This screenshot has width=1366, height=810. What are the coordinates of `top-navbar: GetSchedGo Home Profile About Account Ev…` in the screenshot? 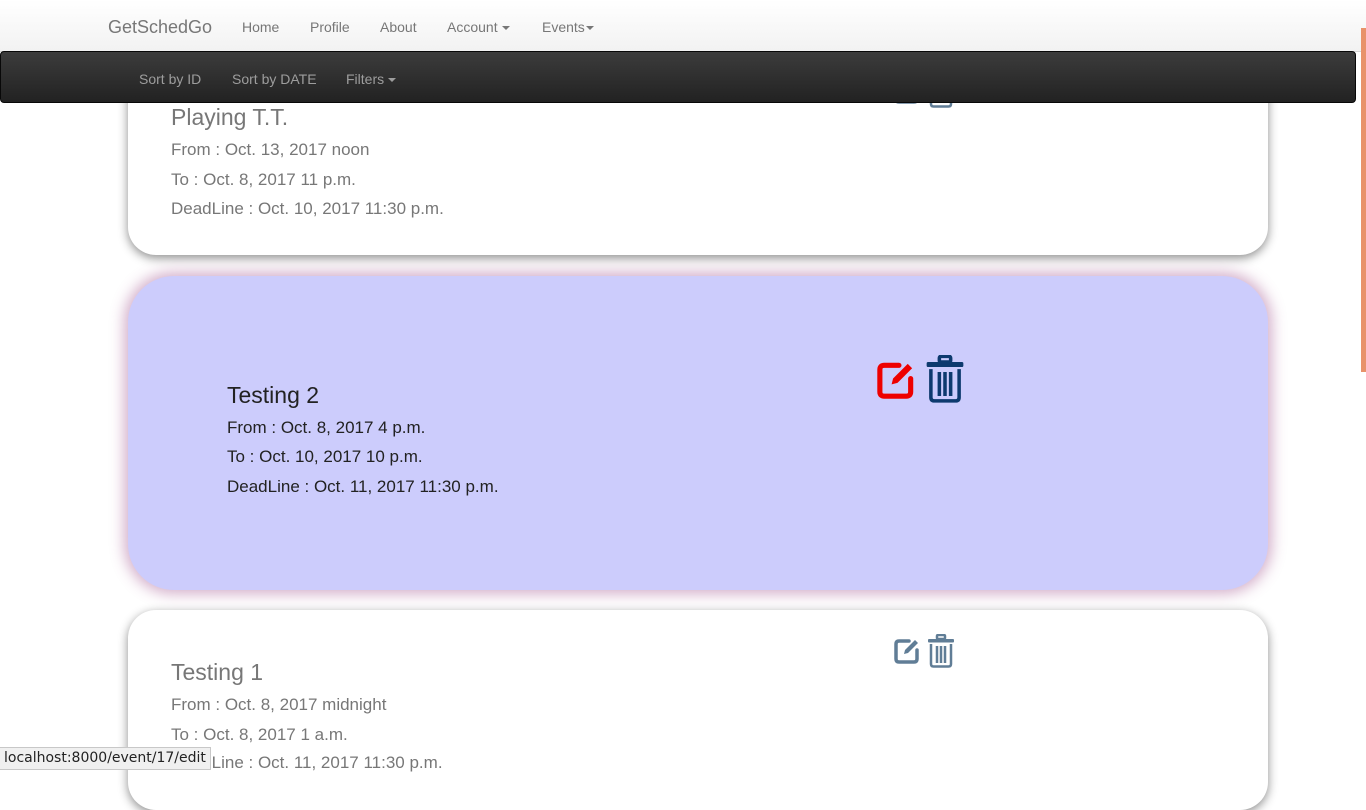 It's located at (683, 26).